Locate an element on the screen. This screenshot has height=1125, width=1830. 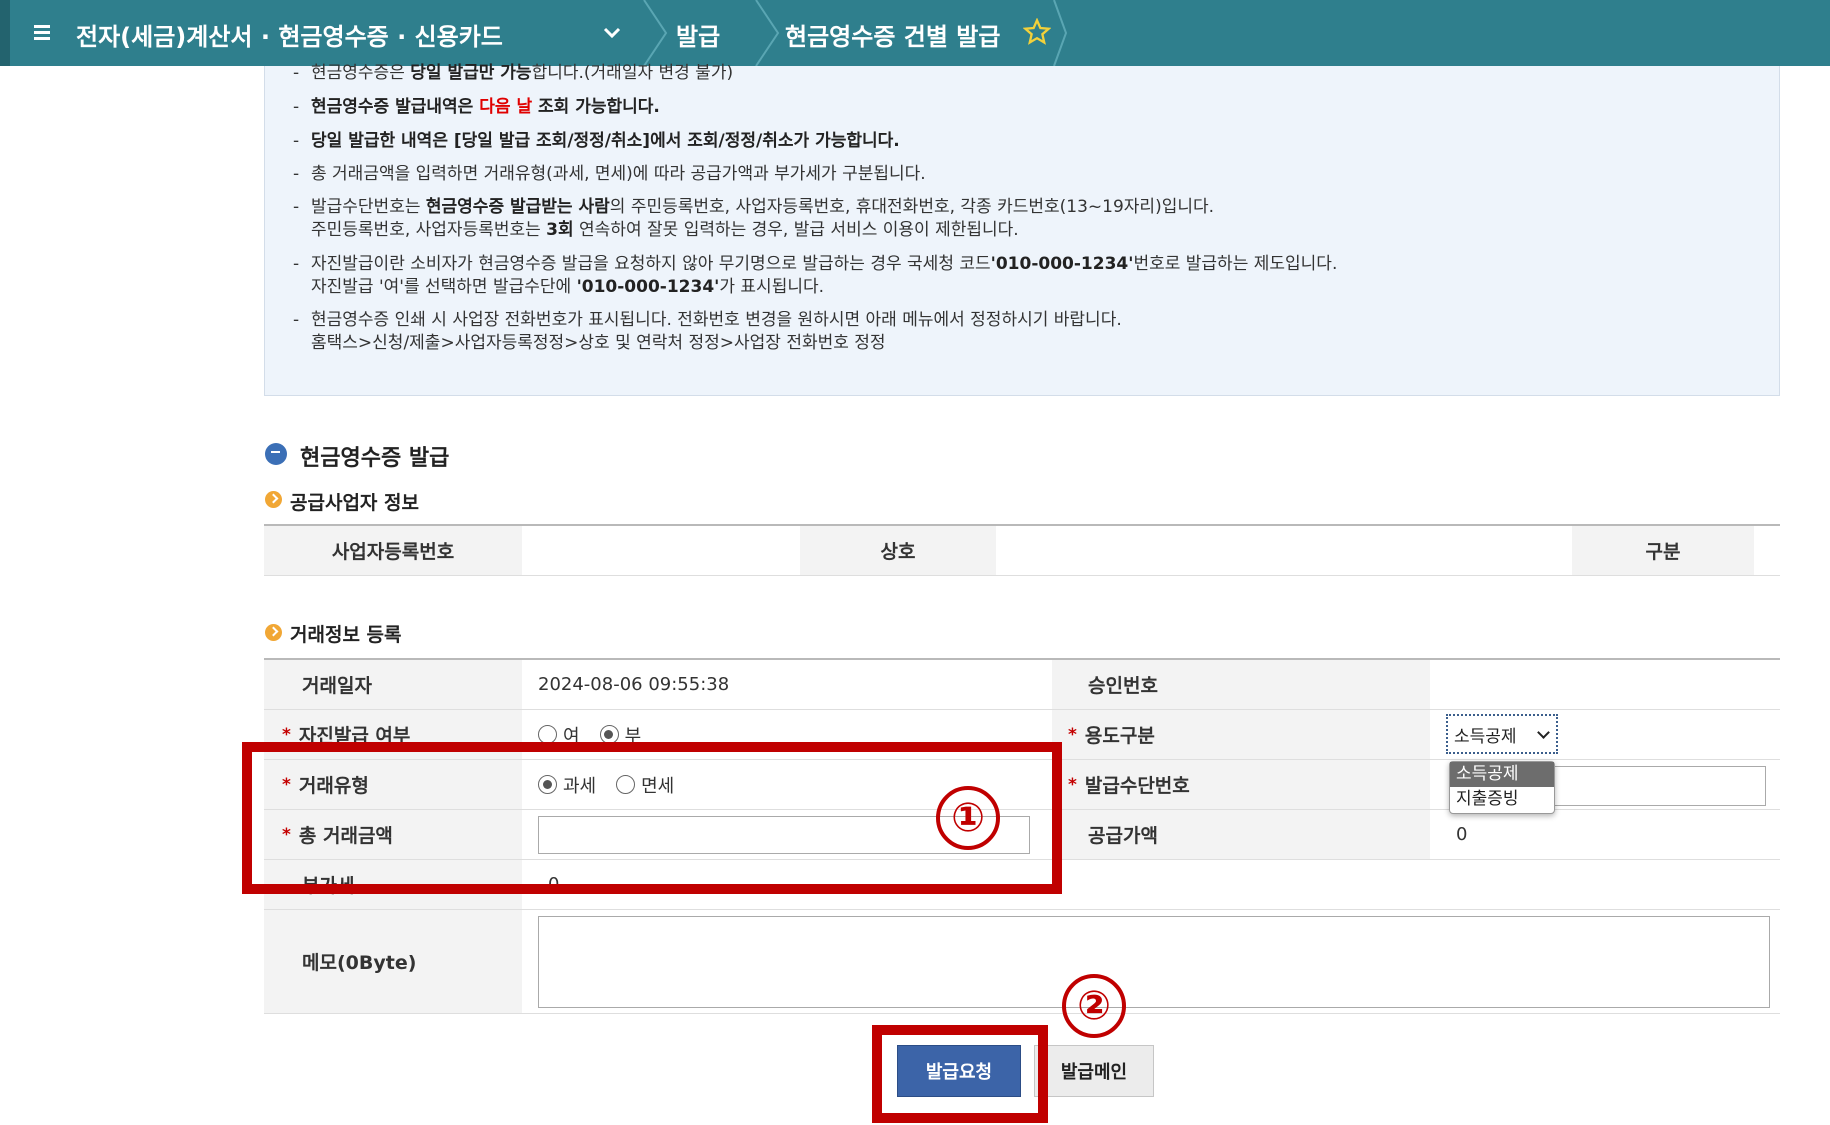
memo-label: 메모(0Byte) is located at coordinates (393, 961).